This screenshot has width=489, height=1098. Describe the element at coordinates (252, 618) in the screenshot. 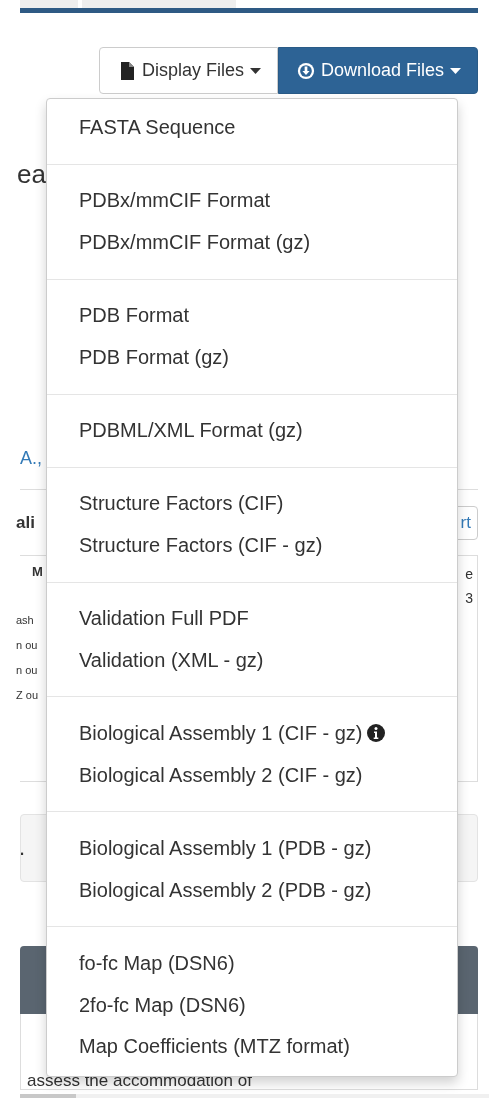

I see `menu-item: Validation Full PDF` at that location.